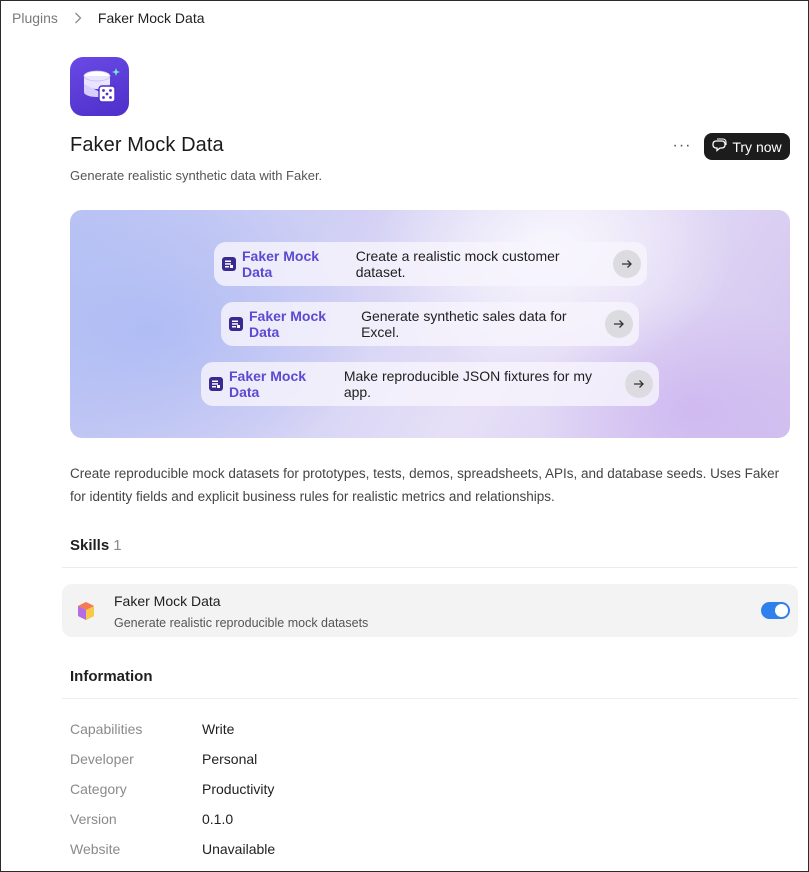 The width and height of the screenshot is (809, 872). I want to click on breadcrumb-current: Faker Mock Data, so click(151, 18).